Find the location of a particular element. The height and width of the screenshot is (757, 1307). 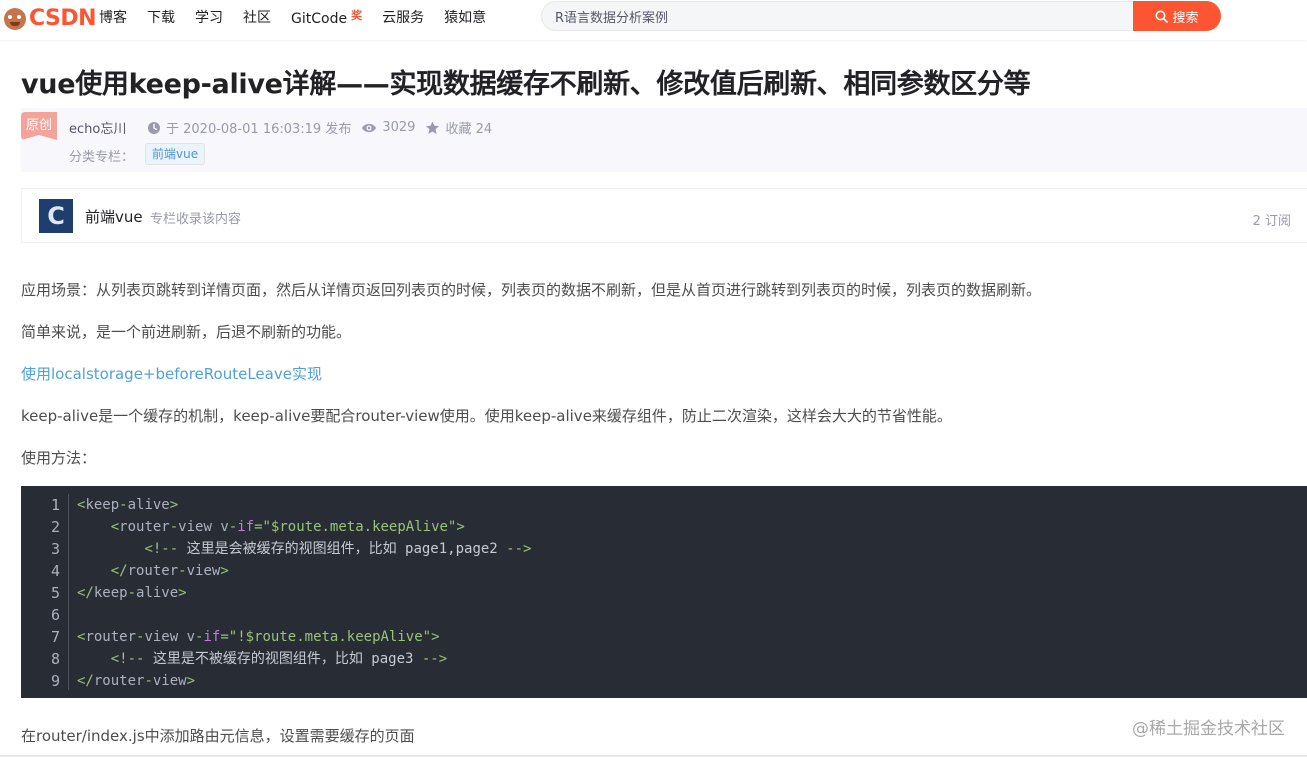

line-number: 8 is located at coordinates (55, 659).